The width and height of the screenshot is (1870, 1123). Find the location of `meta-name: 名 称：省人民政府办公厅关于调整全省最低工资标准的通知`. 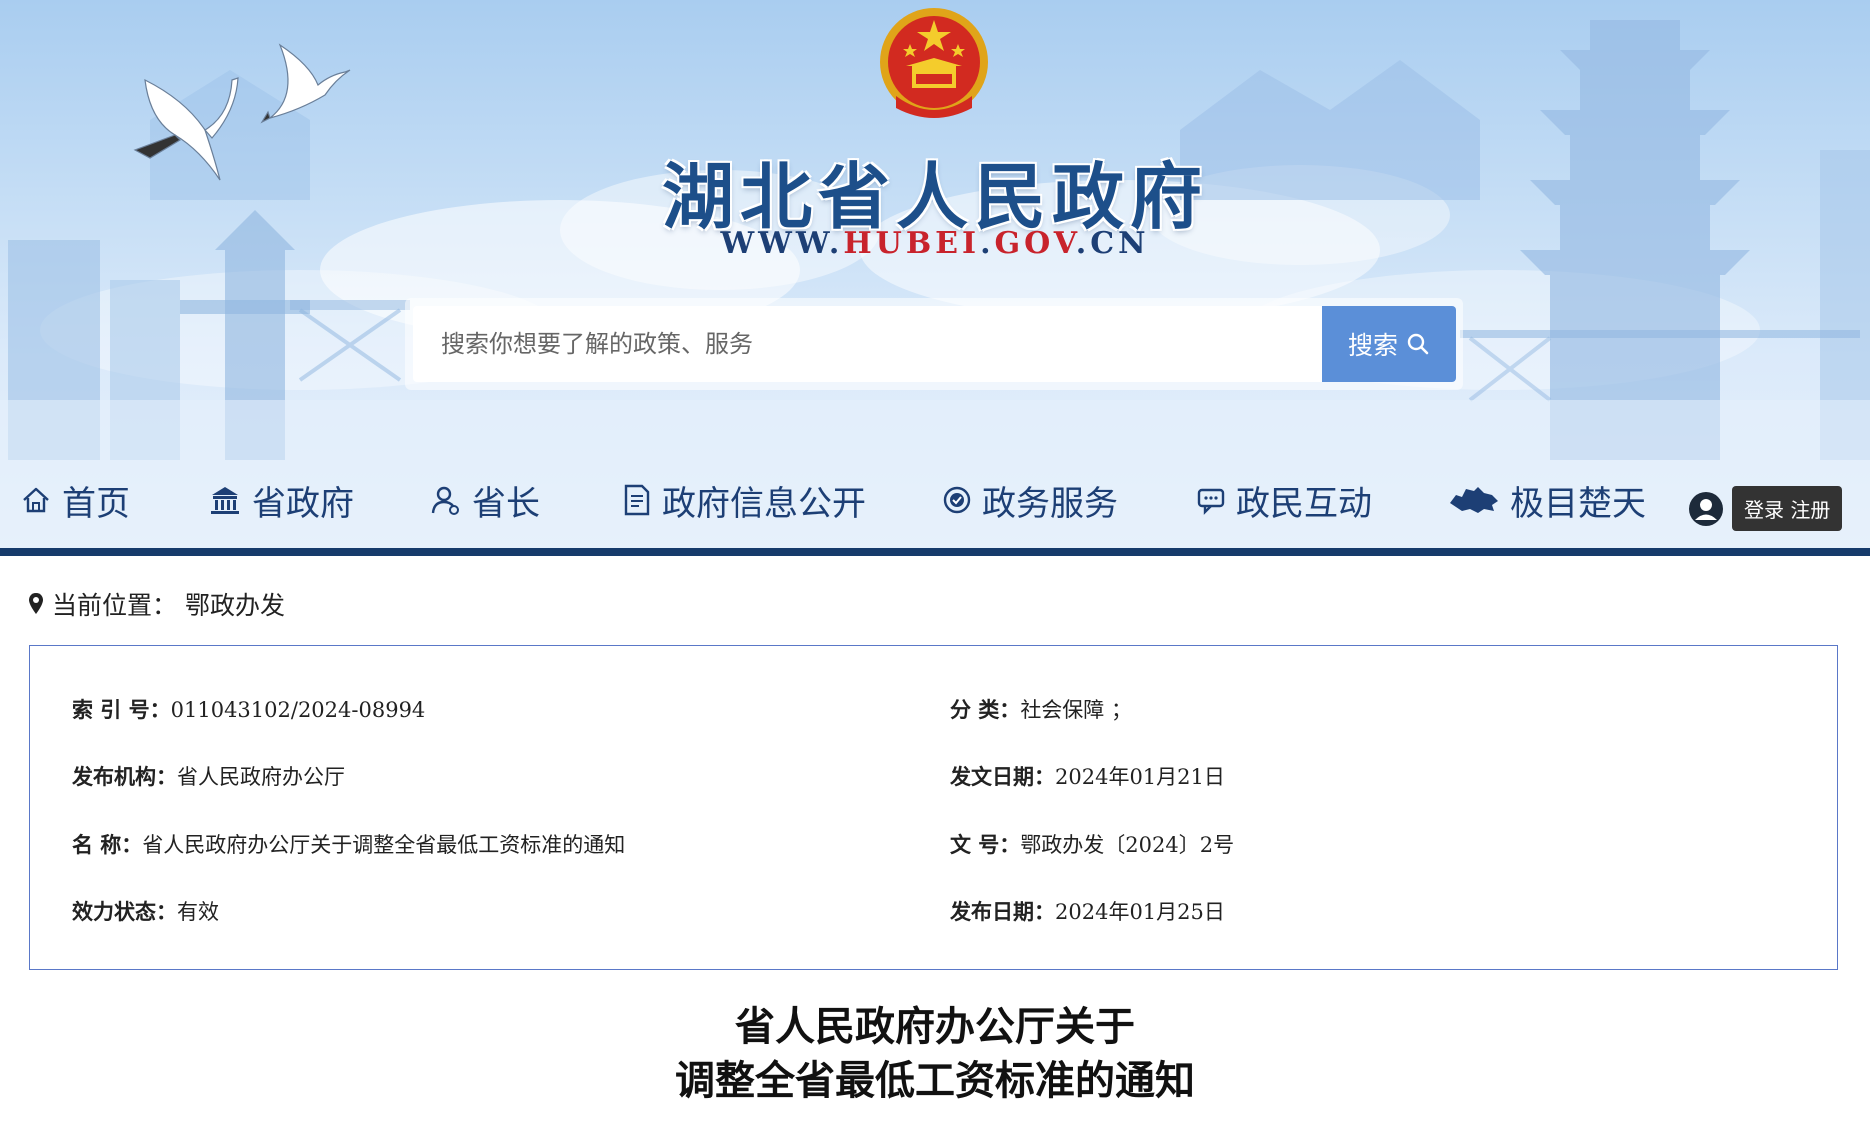

meta-name: 名 称：省人民政府办公厅关于调整全省最低工资标准的通知 is located at coordinates (348, 844).